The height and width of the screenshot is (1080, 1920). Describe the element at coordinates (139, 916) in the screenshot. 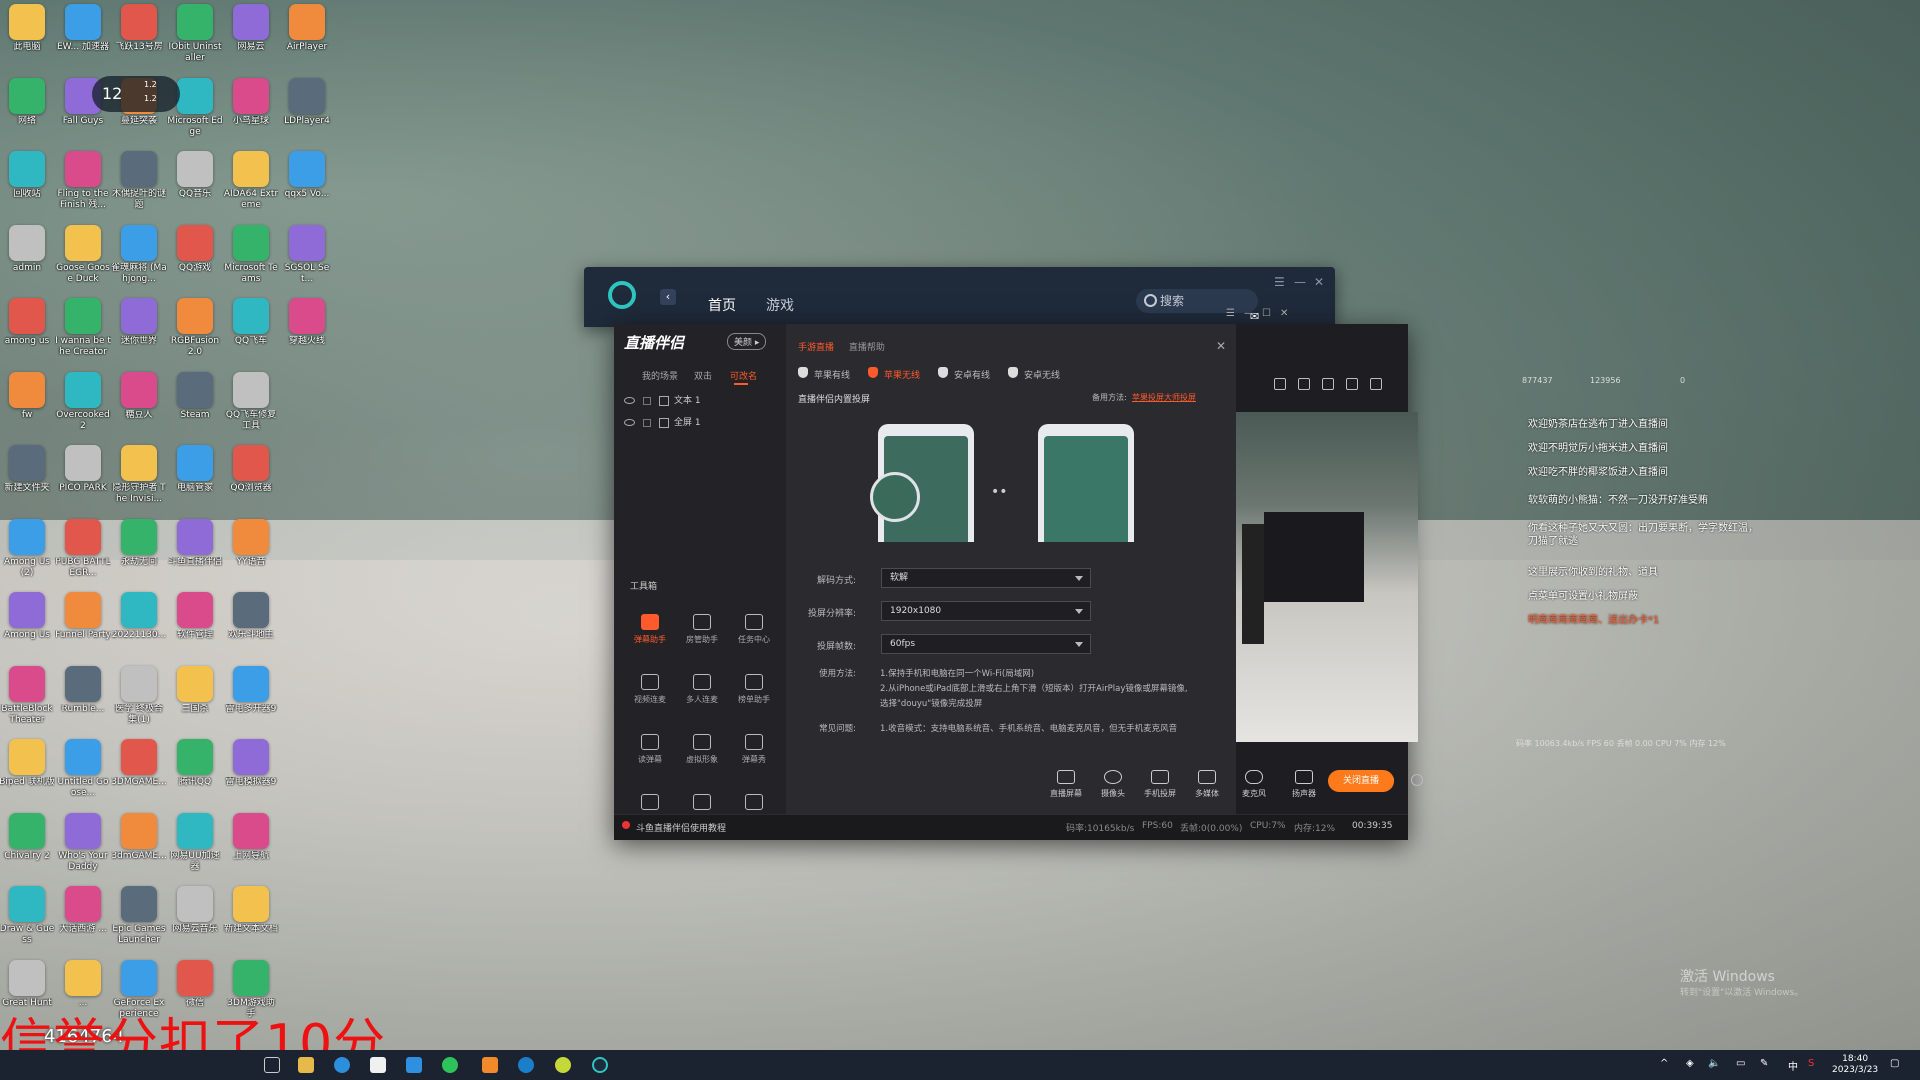

I see `desktop-icon: Epic Games Launcher` at that location.